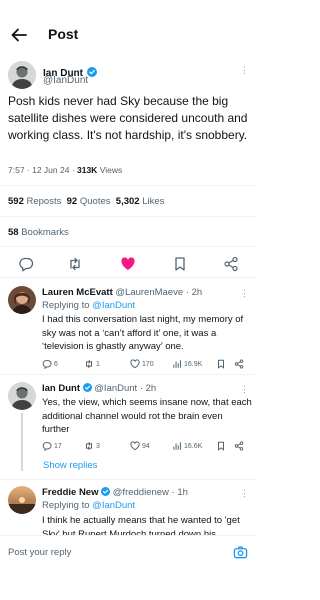  Describe the element at coordinates (150, 492) in the screenshot. I see `reply-author-handle: @freddienew · 1h` at that location.